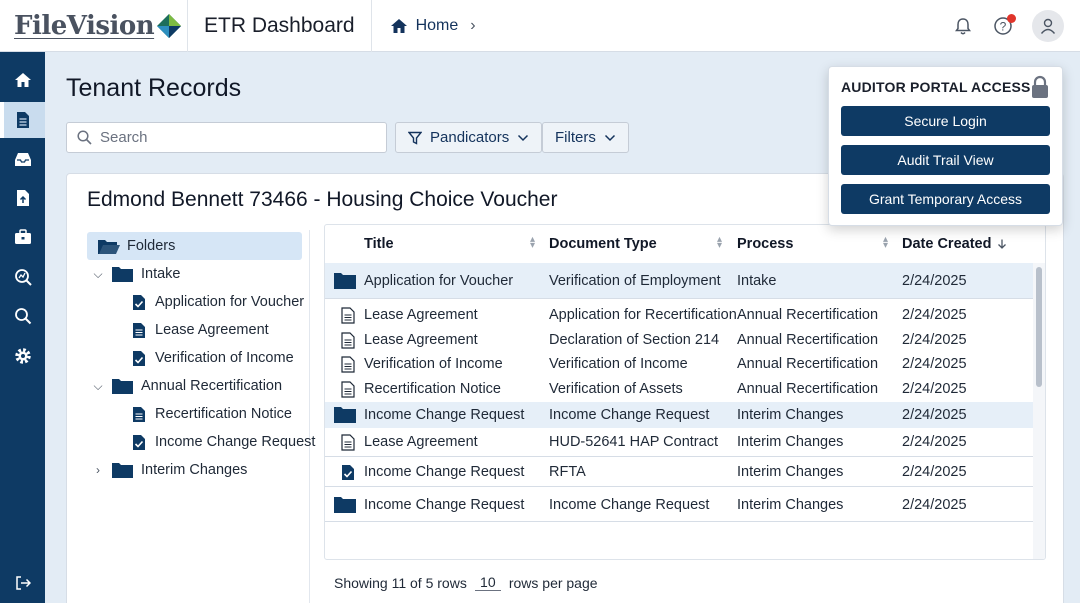 The width and height of the screenshot is (1080, 603). I want to click on tree-folder-interim-changes: › Interim Changes, so click(169, 470).